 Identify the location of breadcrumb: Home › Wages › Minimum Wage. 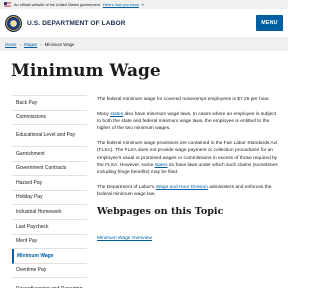
(144, 44).